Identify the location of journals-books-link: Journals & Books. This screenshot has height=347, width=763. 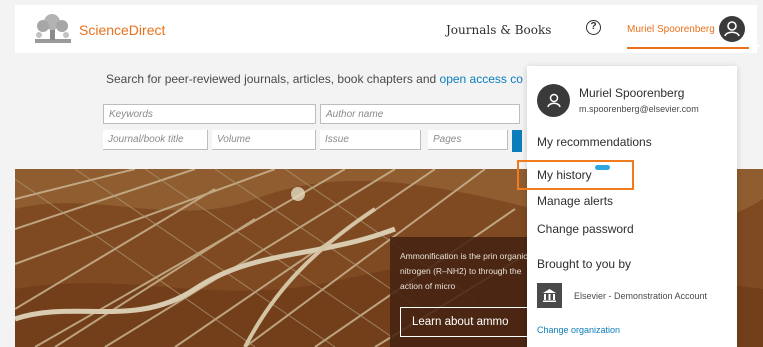
(498, 30).